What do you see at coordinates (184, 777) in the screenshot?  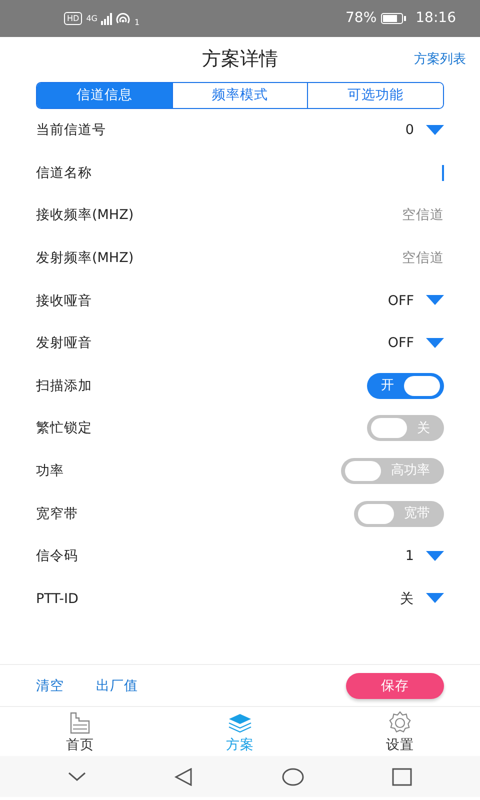 I see `back-icon` at bounding box center [184, 777].